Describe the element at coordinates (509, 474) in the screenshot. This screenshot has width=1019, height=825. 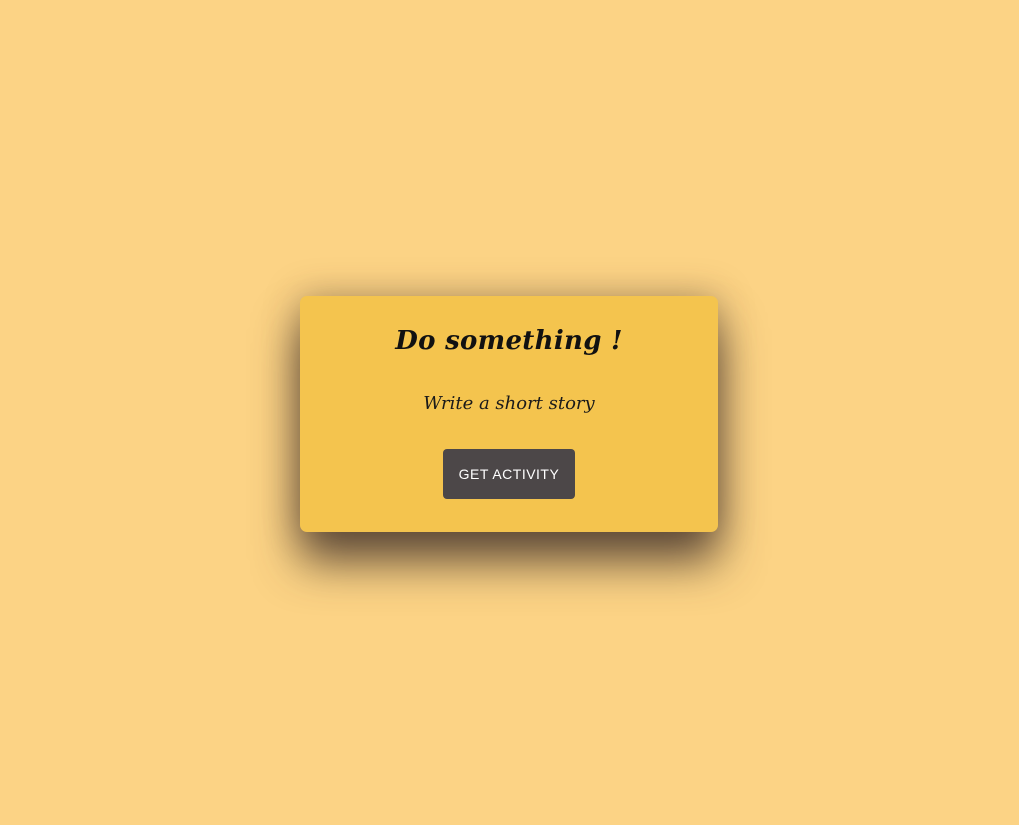
I see `get-activity-button: GET ACTIVITY` at that location.